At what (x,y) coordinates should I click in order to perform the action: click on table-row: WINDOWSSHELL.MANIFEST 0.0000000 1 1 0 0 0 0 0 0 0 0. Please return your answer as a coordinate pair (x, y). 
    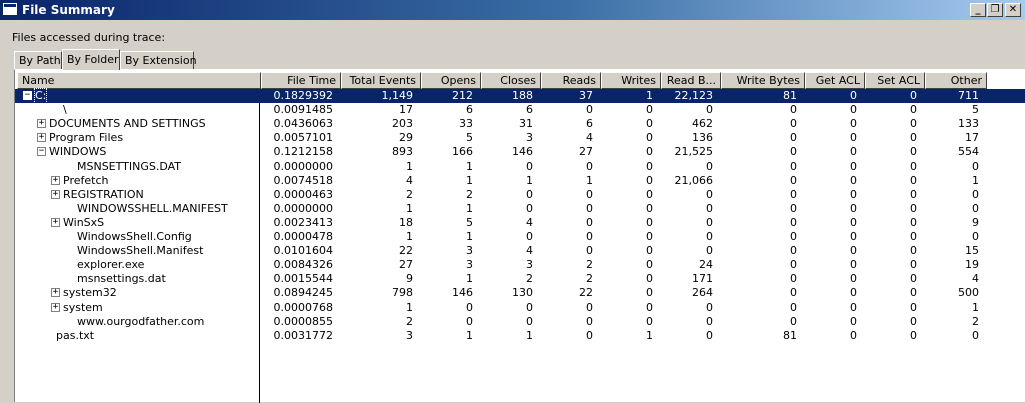
    Looking at the image, I should click on (520, 209).